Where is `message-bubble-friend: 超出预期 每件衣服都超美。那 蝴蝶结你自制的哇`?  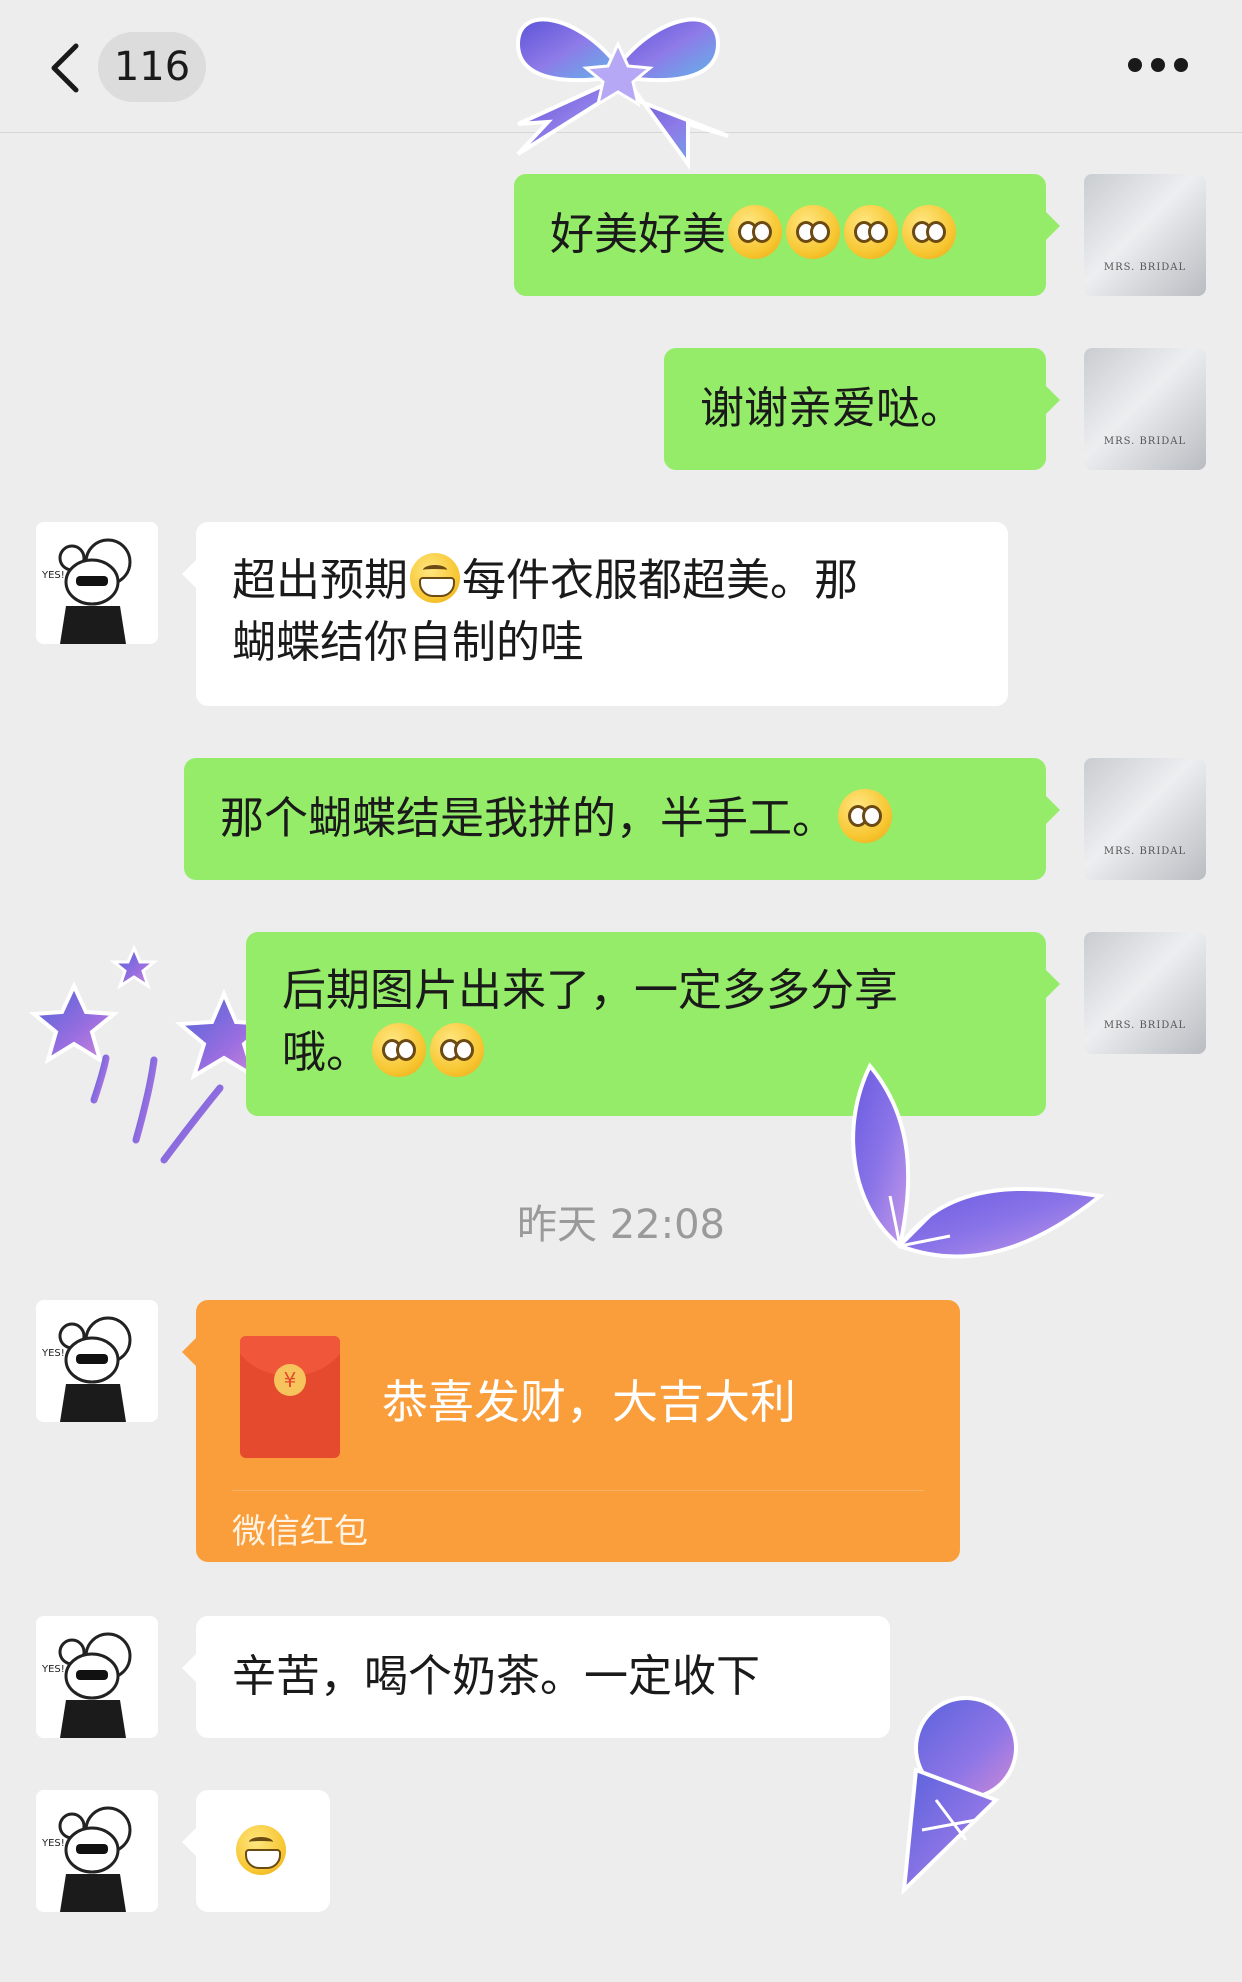 message-bubble-friend: 超出预期 每件衣服都超美。那 蝴蝶结你自制的哇 is located at coordinates (595, 614).